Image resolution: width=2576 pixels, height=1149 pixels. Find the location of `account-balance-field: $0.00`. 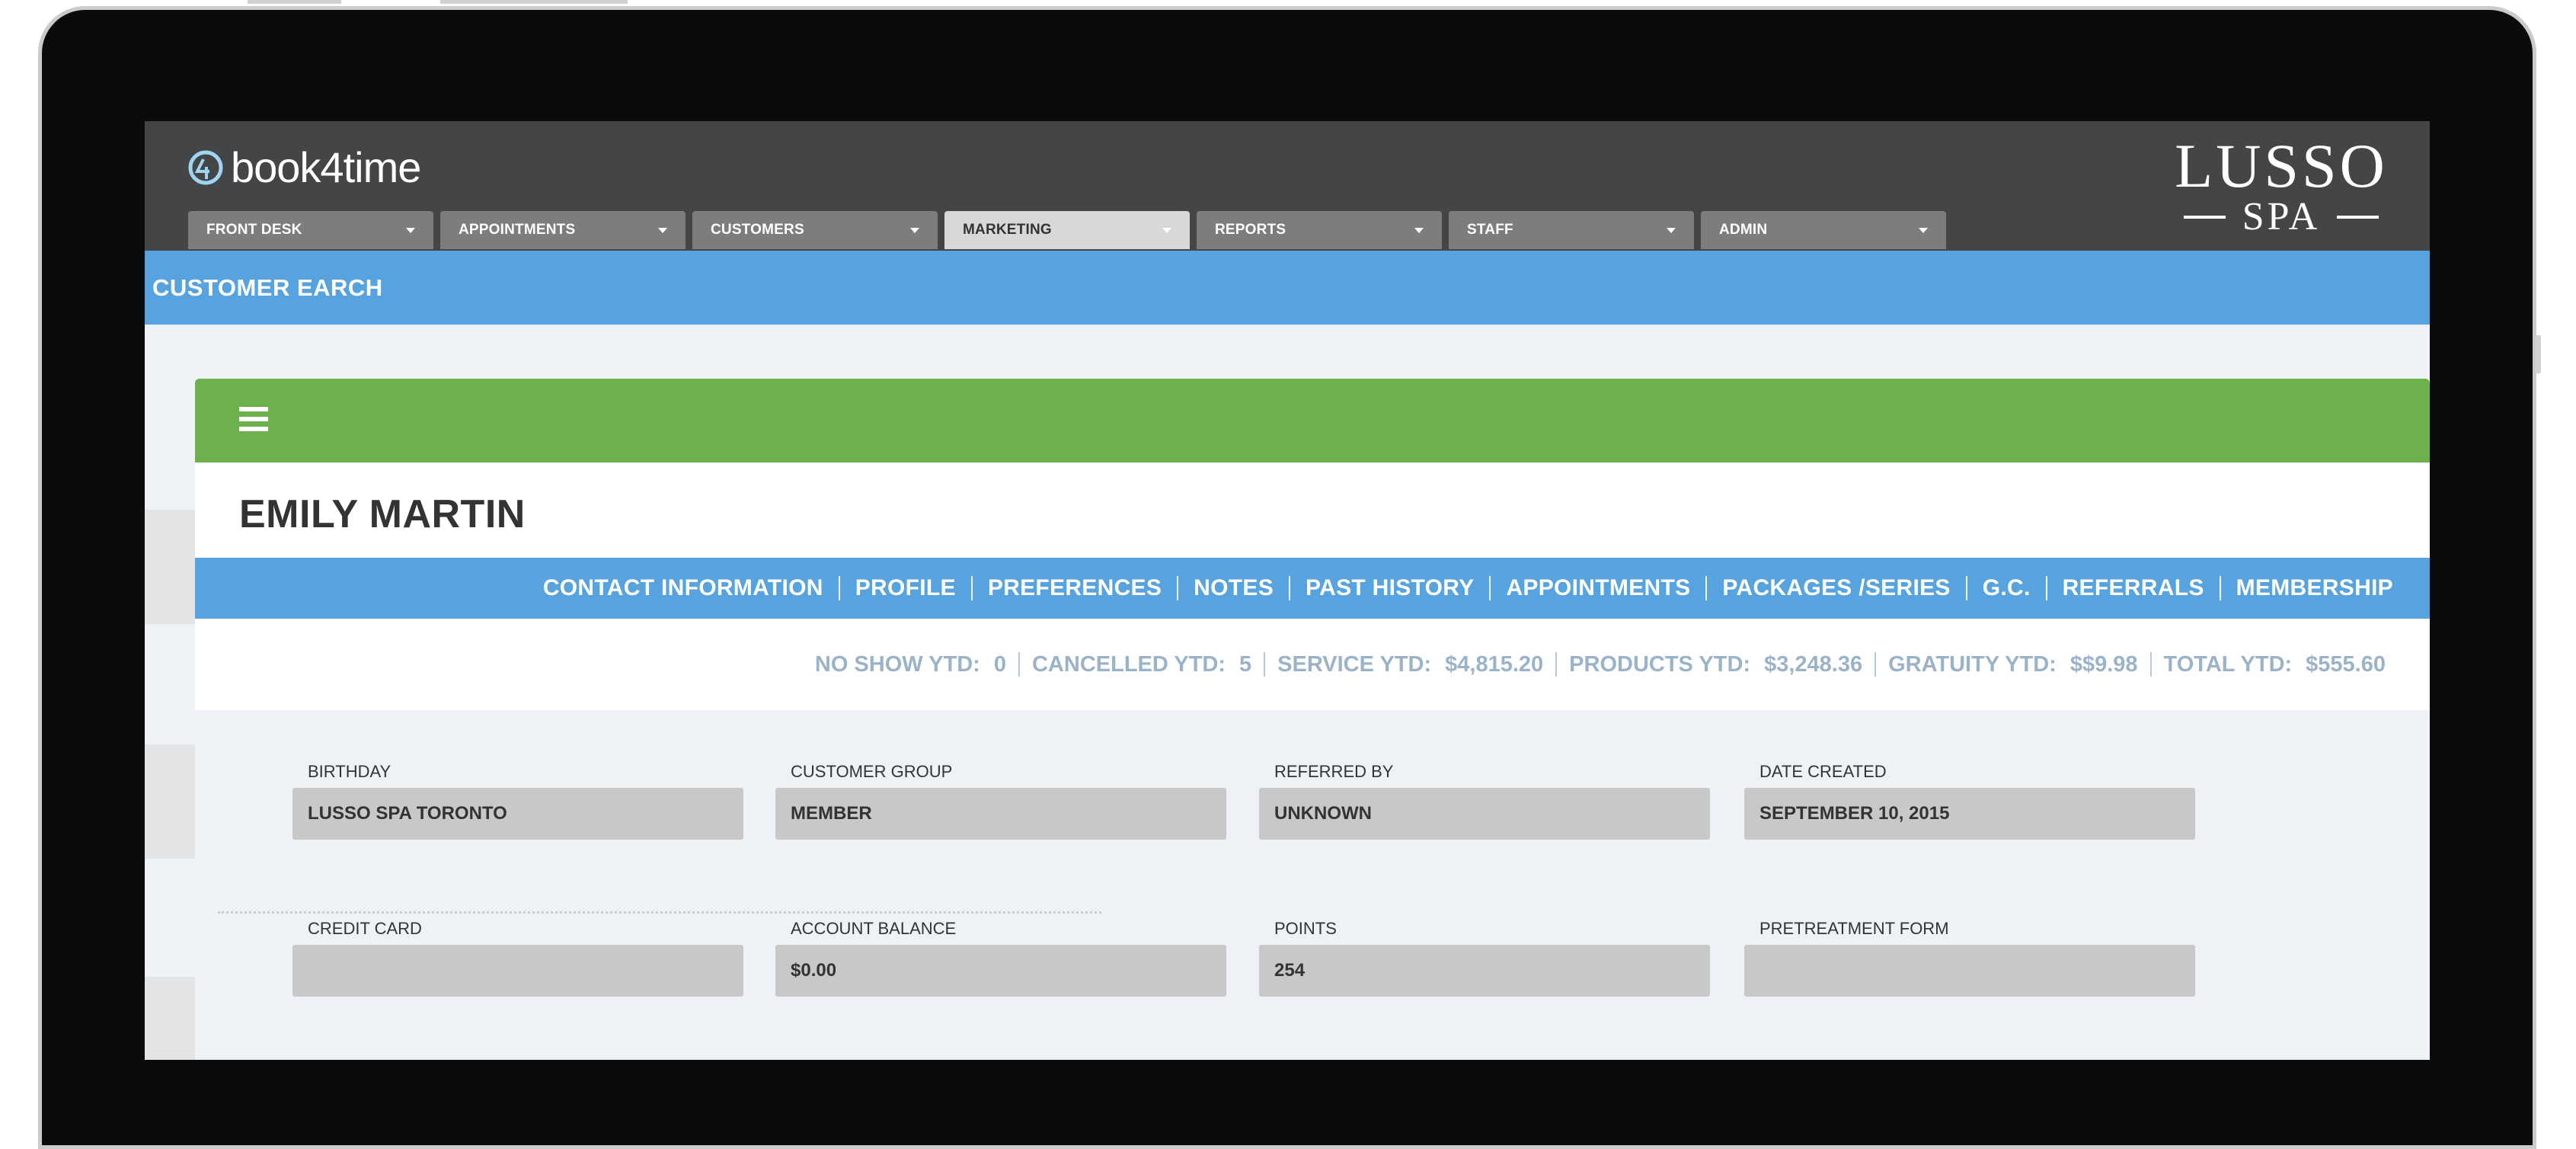

account-balance-field: $0.00 is located at coordinates (1000, 971).